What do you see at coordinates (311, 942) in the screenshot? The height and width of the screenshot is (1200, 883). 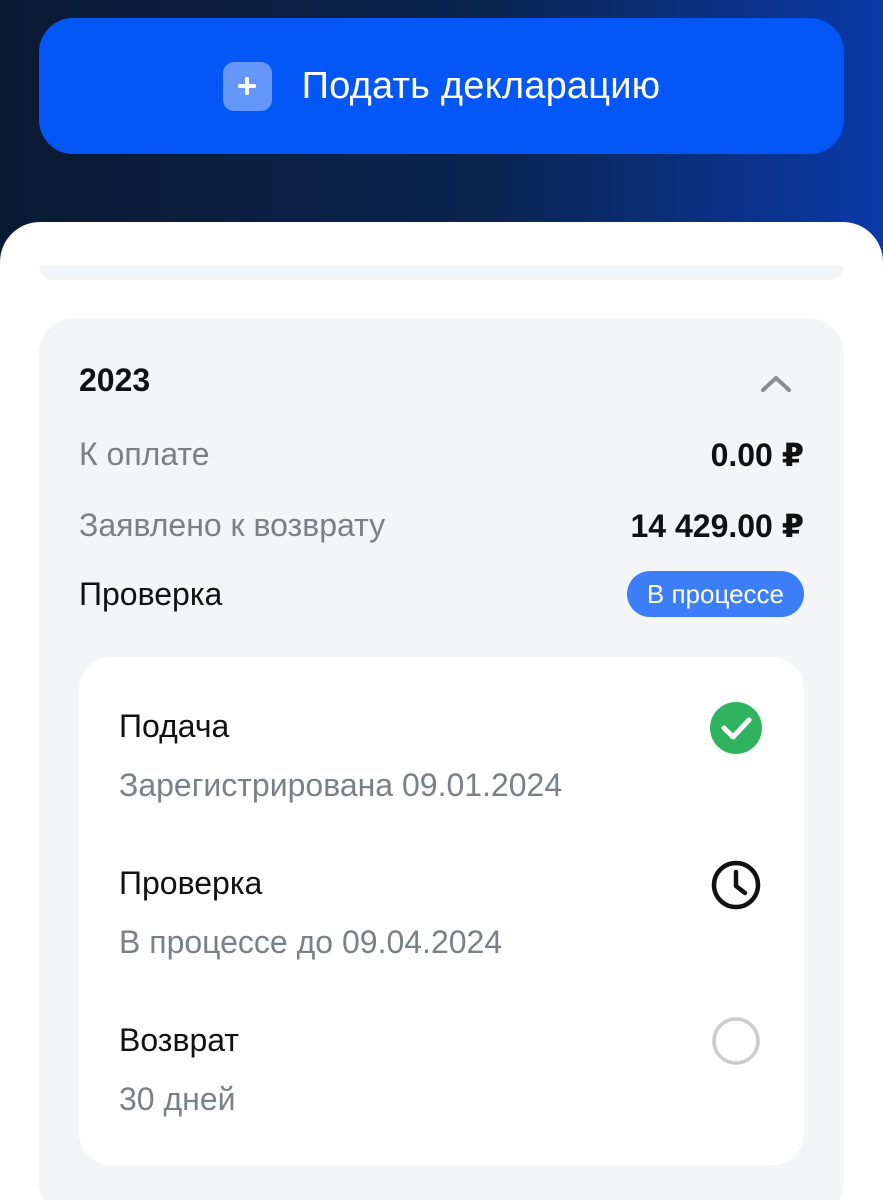 I see `step-subtitle-check: В процессе до 09.04.2024` at bounding box center [311, 942].